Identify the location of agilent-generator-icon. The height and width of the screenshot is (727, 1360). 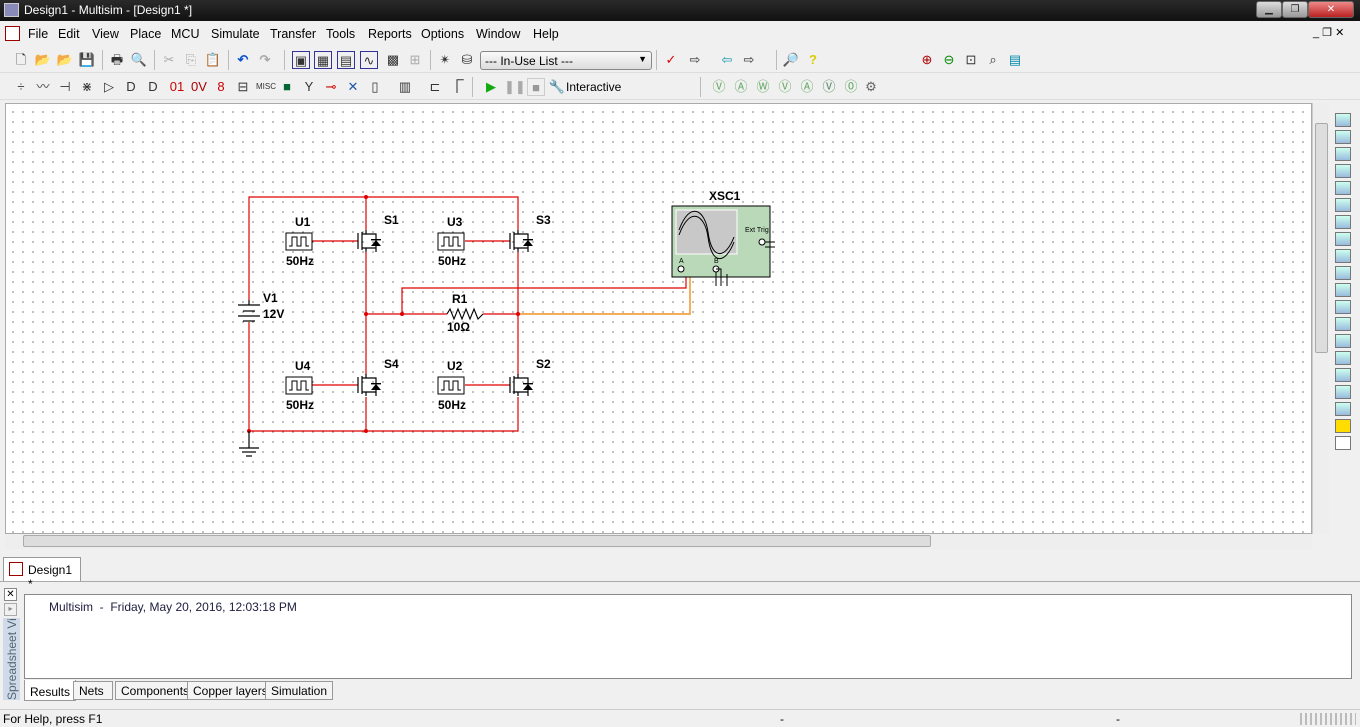
(1343, 358).